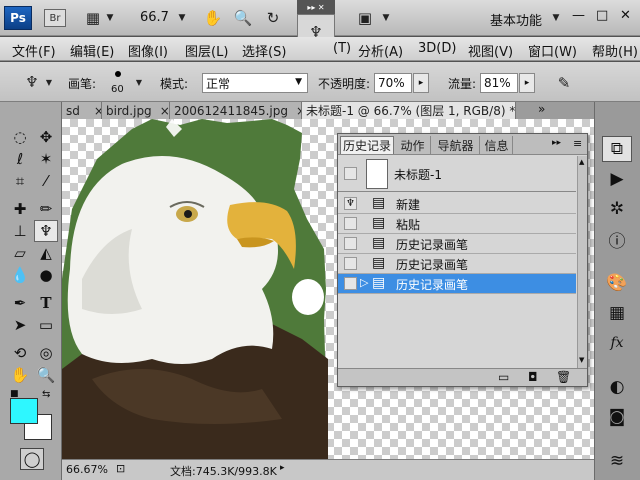  Describe the element at coordinates (552, 50) in the screenshot. I see `menu-window: 窗口(W)` at that location.